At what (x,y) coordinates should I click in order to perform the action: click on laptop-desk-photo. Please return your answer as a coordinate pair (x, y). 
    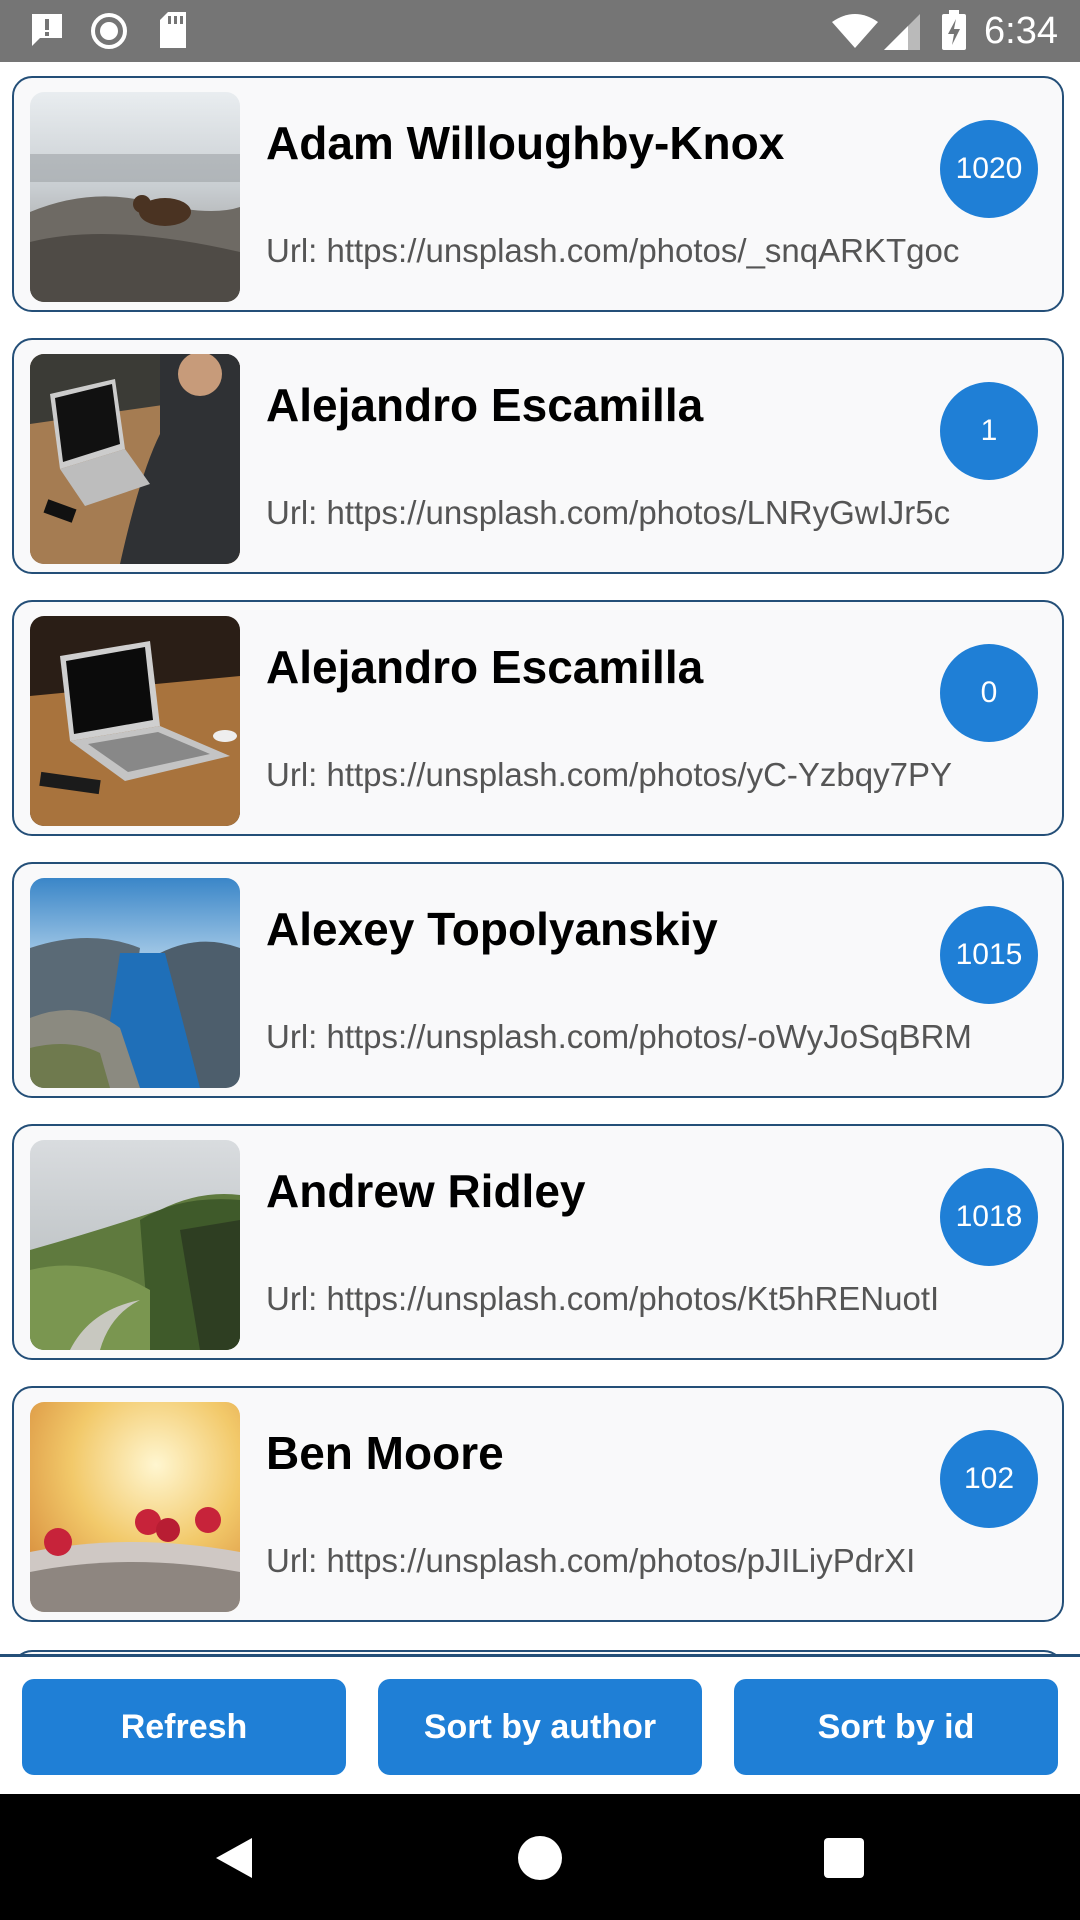
    Looking at the image, I should click on (135, 721).